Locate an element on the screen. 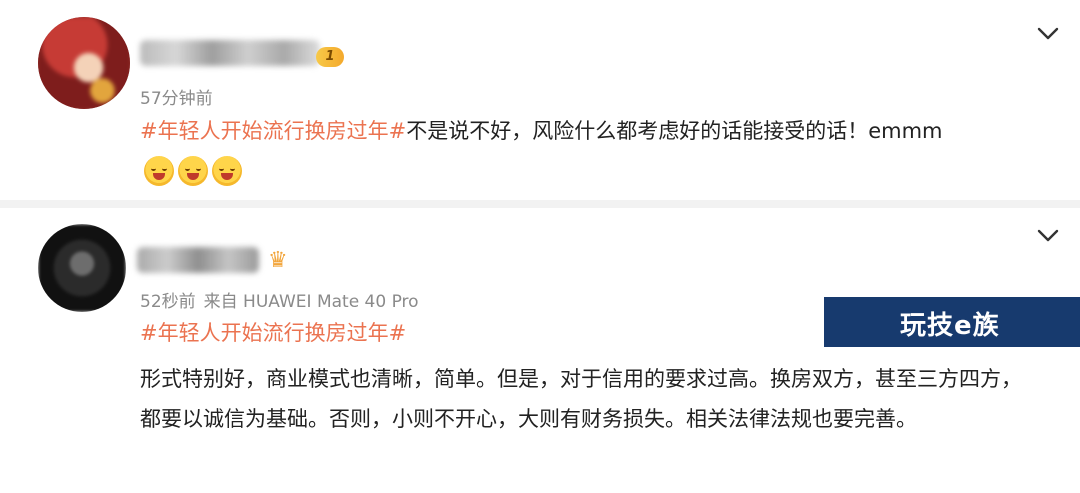 This screenshot has width=1080, height=493. timestamp: 57分钟前 is located at coordinates (176, 99).